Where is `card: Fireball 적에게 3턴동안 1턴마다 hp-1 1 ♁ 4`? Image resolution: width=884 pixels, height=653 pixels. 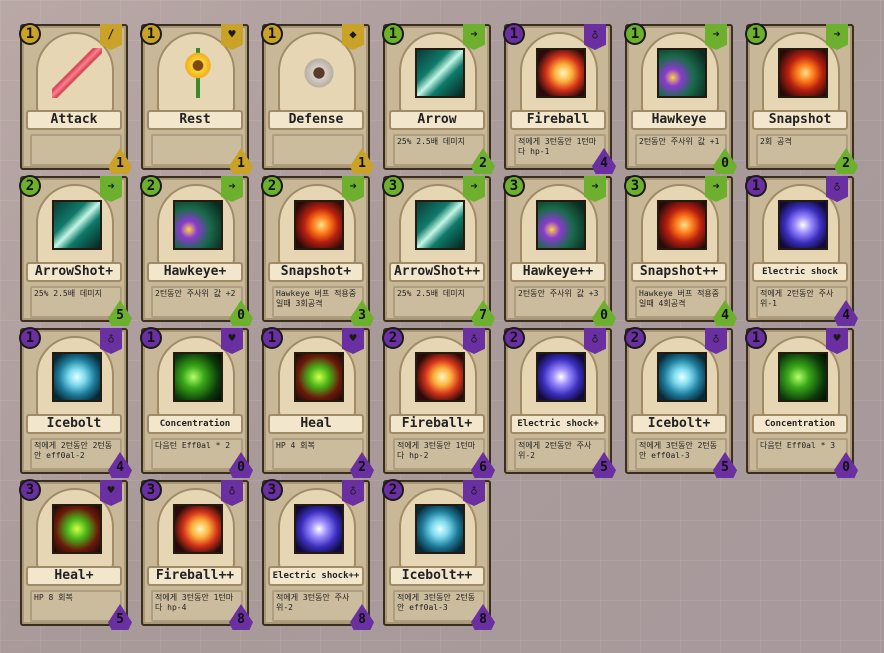
card: Fireball 적에게 3턴동안 1턴마다 hp-1 1 ♁ 4 is located at coordinates (559, 98).